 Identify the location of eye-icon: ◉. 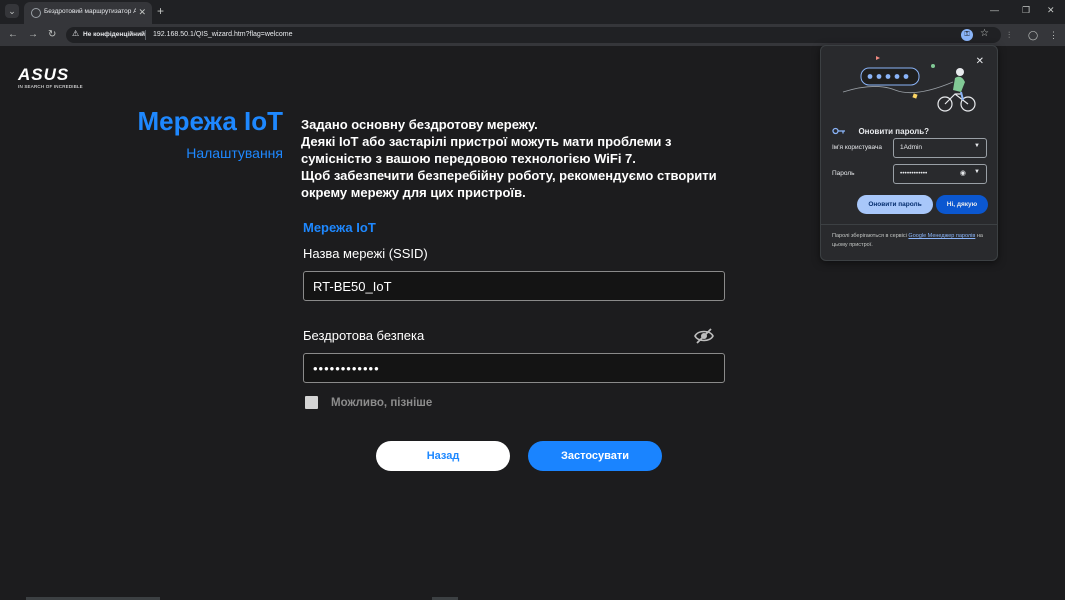
(963, 173).